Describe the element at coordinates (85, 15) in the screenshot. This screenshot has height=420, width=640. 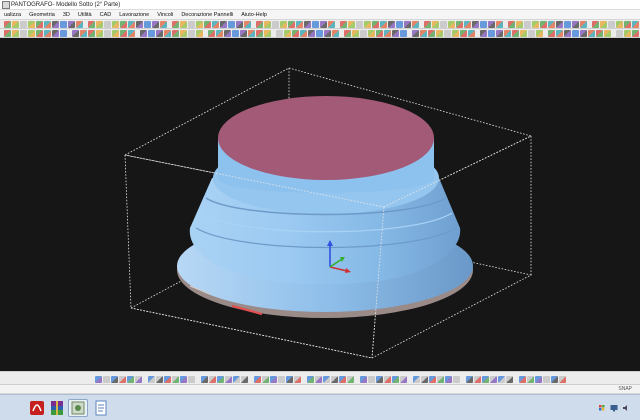
I see `menu-item: Utilità` at that location.